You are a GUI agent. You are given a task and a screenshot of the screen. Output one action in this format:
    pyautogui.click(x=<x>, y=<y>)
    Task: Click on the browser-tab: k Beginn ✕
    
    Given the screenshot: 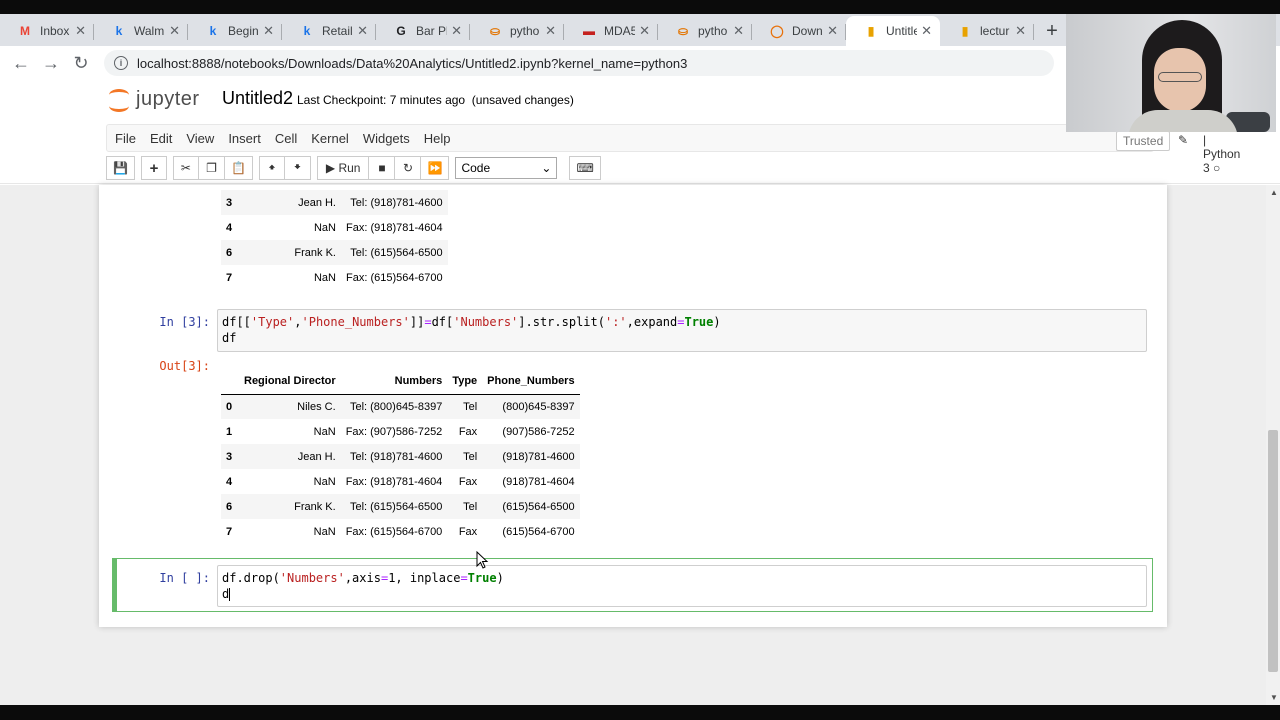 What is the action you would take?
    pyautogui.click(x=235, y=31)
    